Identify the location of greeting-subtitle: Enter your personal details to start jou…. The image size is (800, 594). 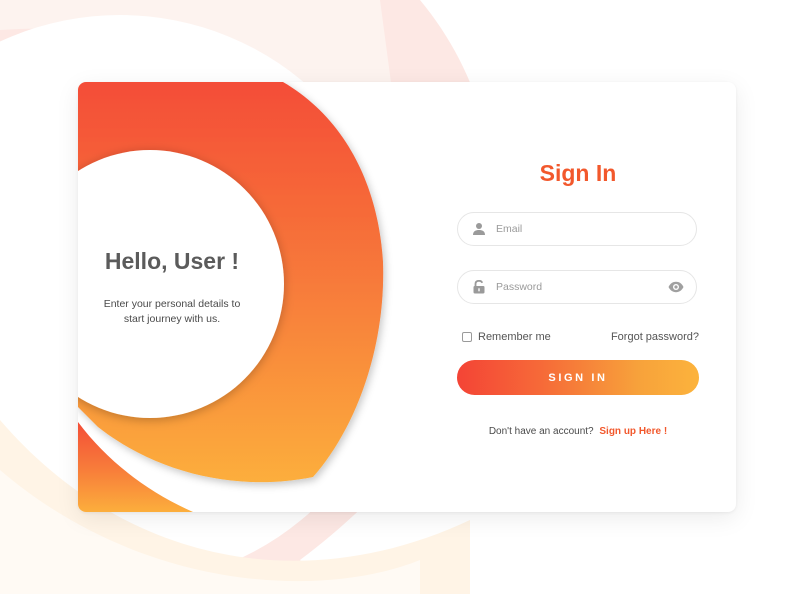
(172, 312).